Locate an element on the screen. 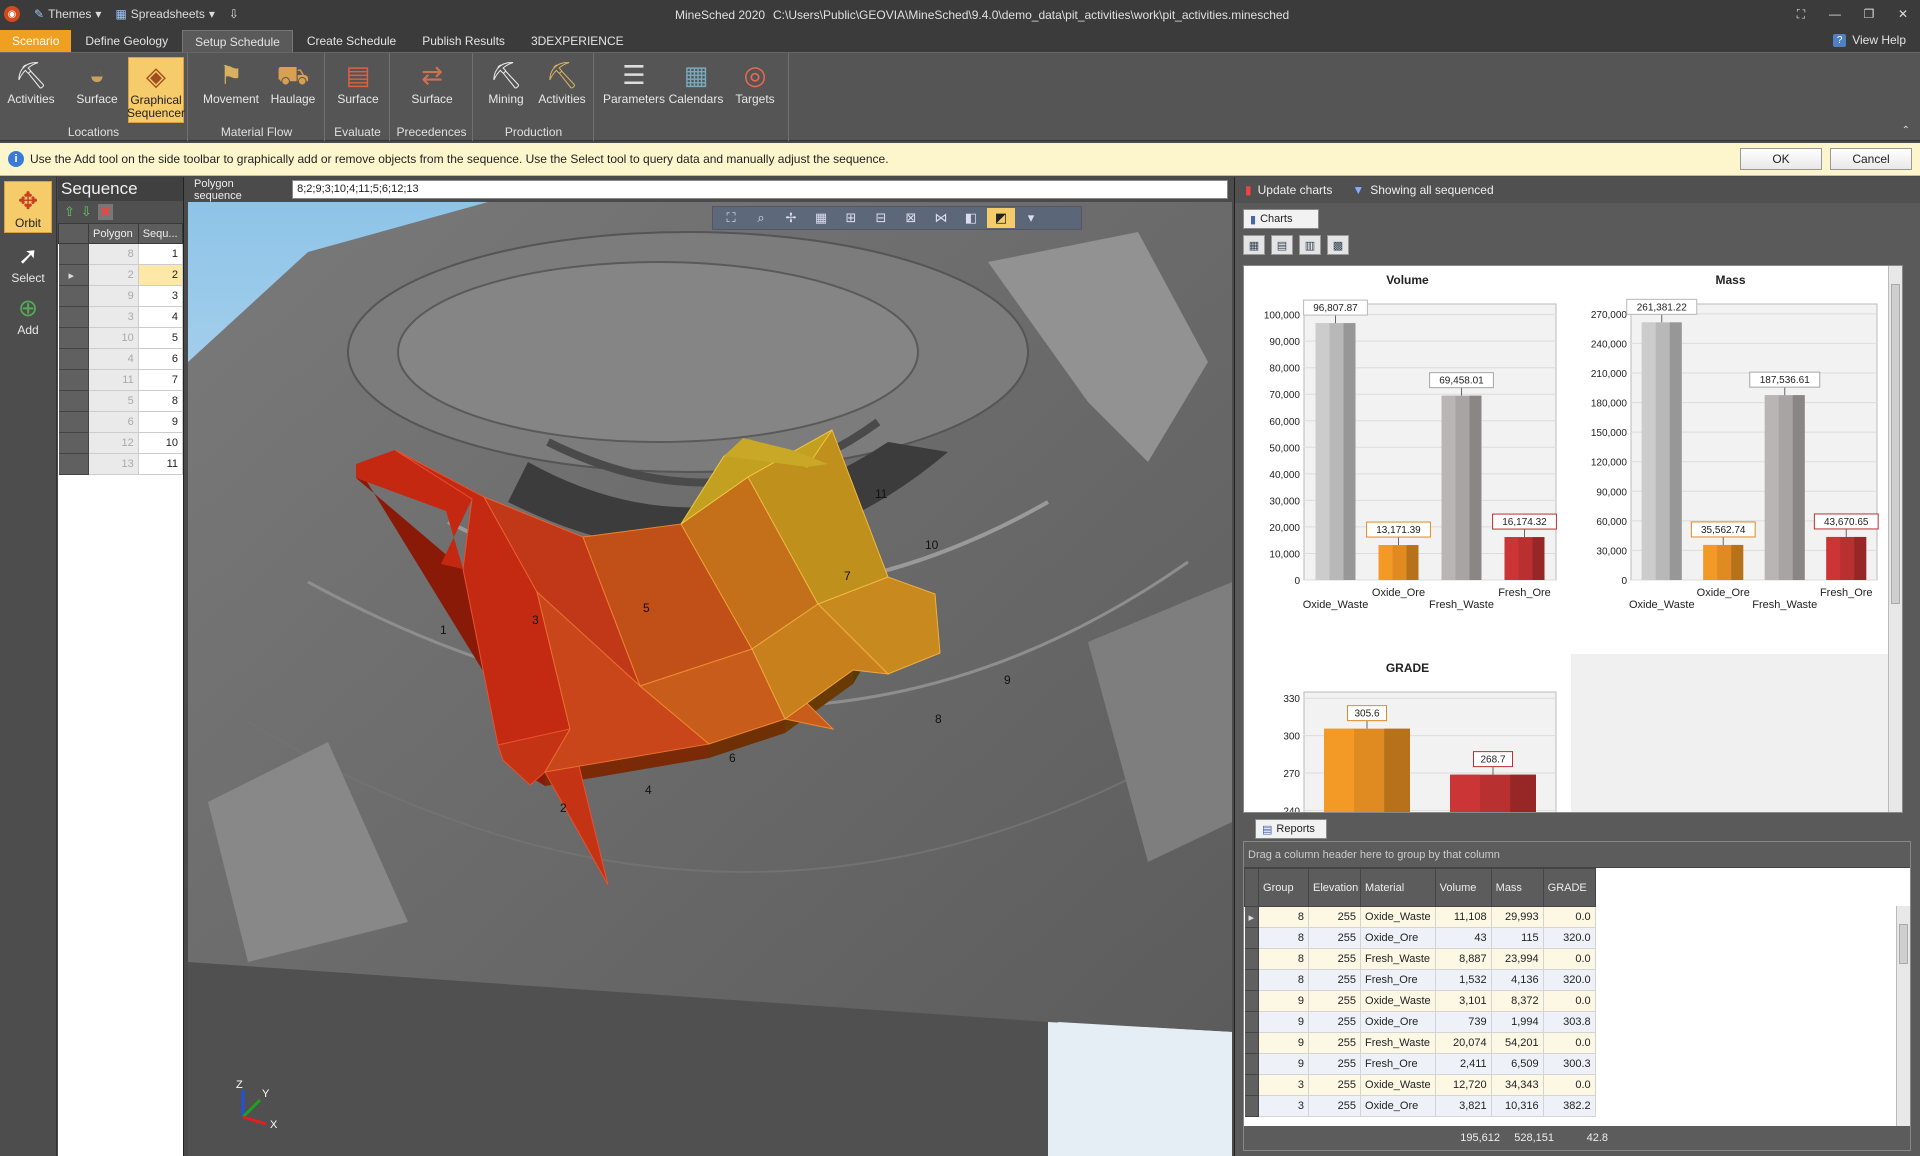  polygon-cell: 2 is located at coordinates (113, 275).